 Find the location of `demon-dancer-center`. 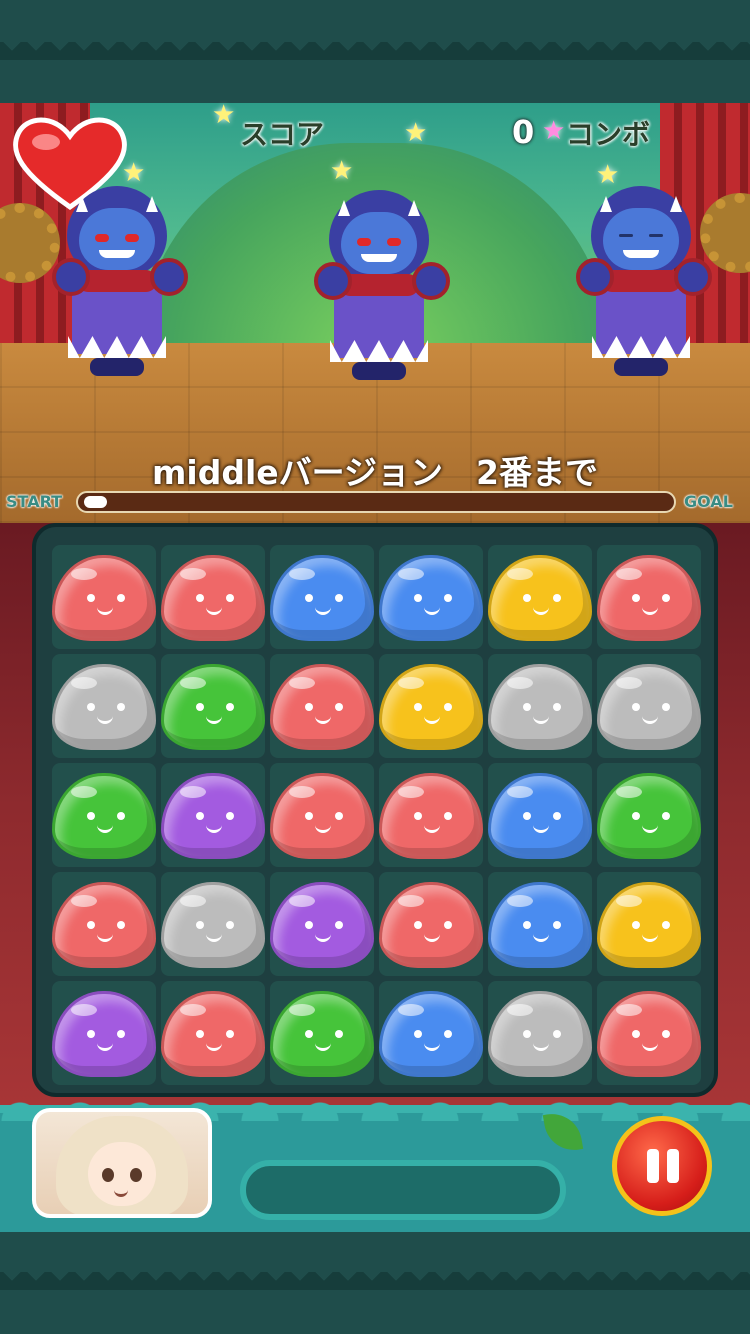

demon-dancer-center is located at coordinates (379, 290).